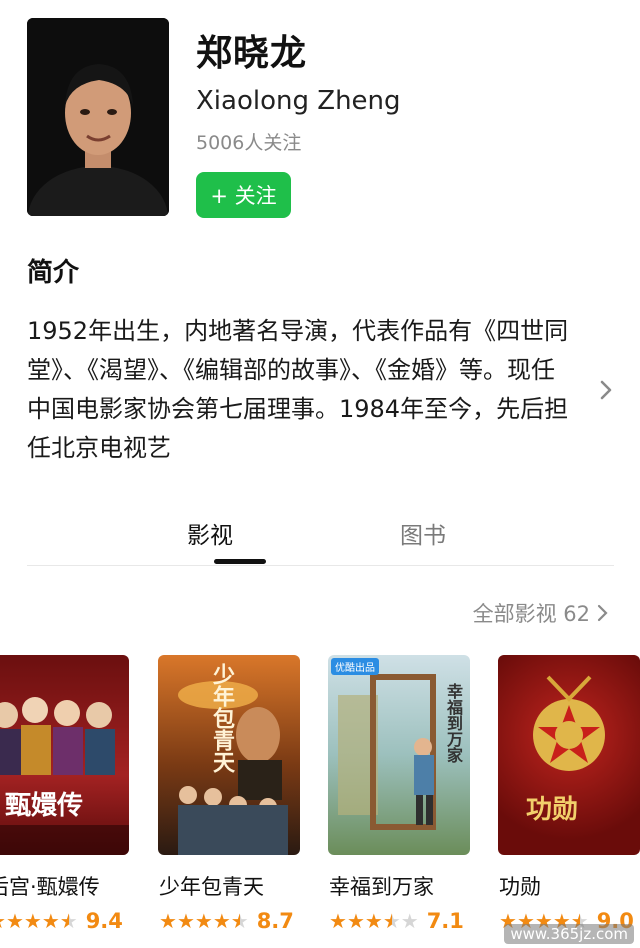 The height and width of the screenshot is (948, 640). Describe the element at coordinates (53, 273) in the screenshot. I see `intro-heading: 简介` at that location.